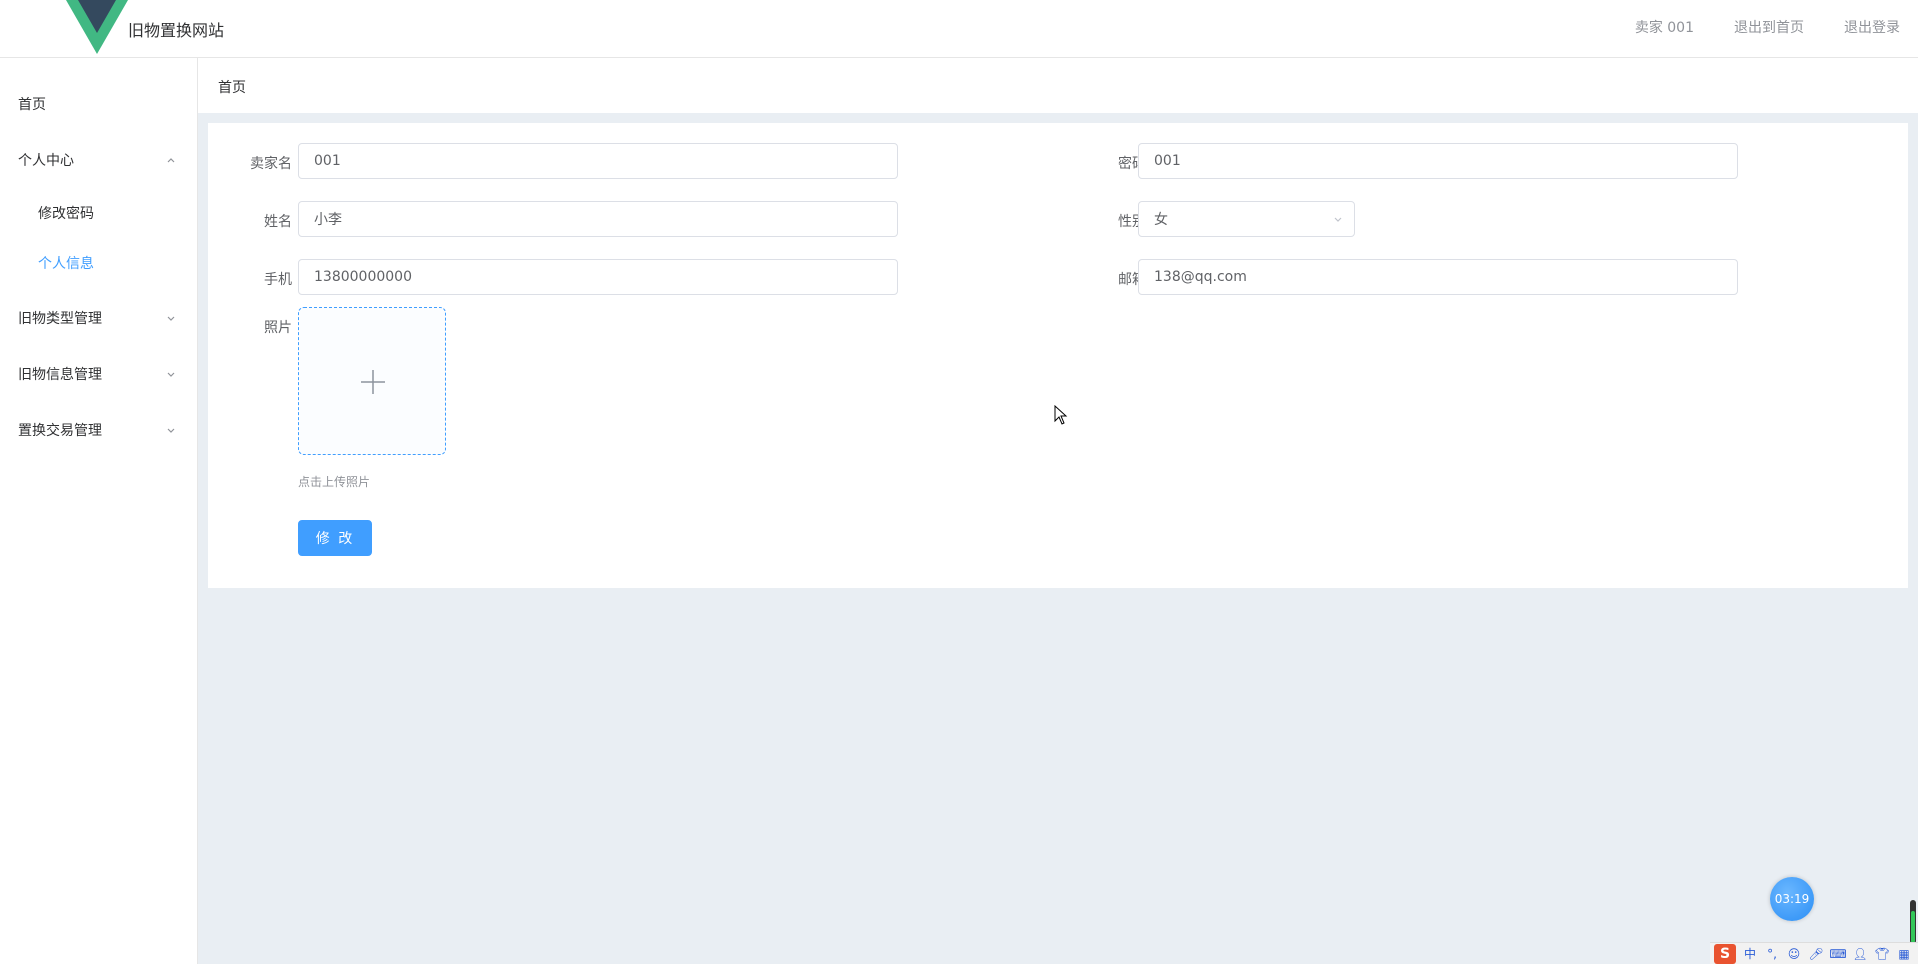 Image resolution: width=1918 pixels, height=964 pixels. I want to click on microphone-icon: 🎤︎, so click(1816, 954).